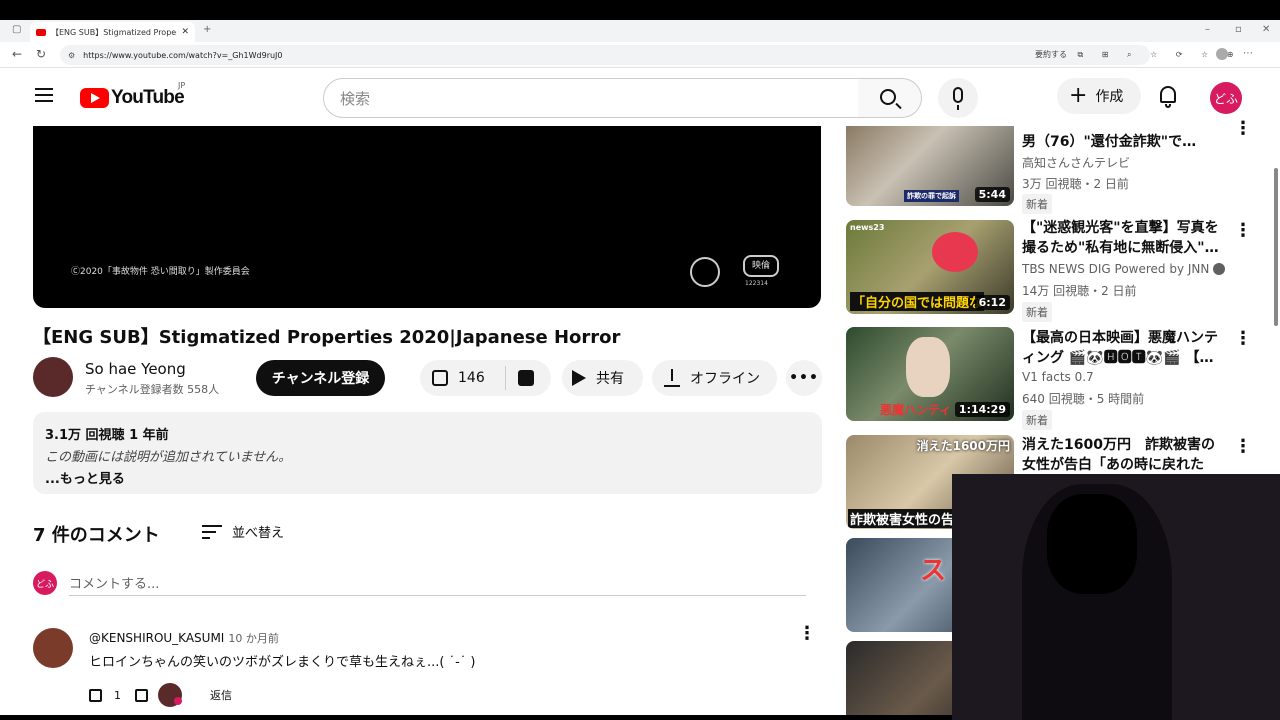  I want to click on search-input: 検索, so click(591, 98).